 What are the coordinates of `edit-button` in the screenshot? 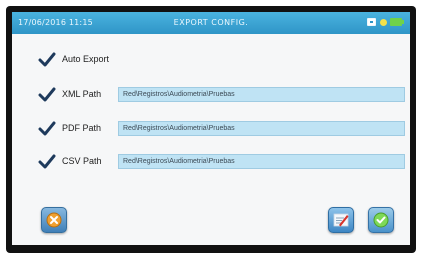 It's located at (341, 220).